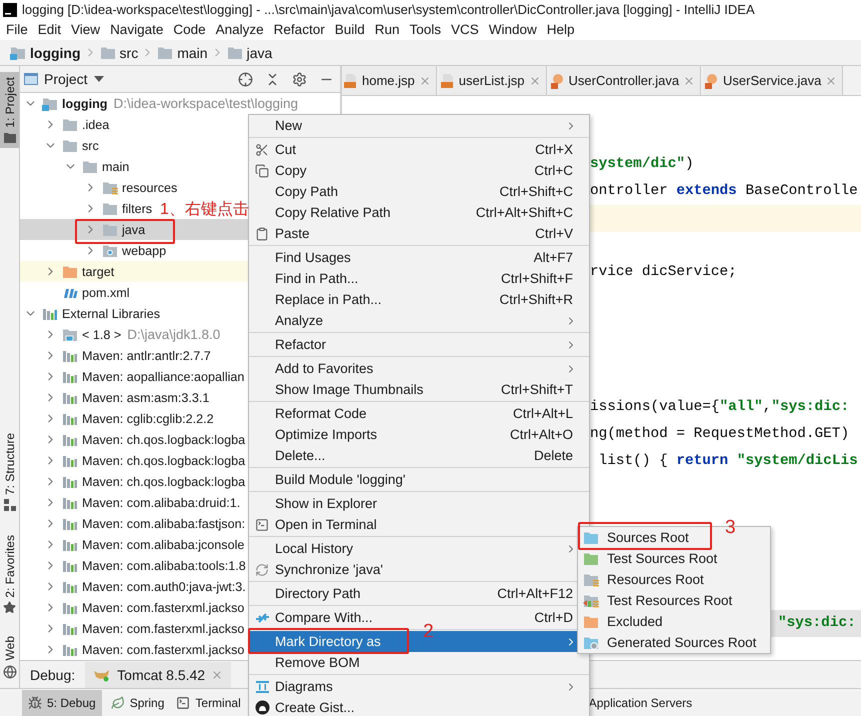  What do you see at coordinates (106, 293) in the screenshot?
I see `tree-label: pom.xml` at bounding box center [106, 293].